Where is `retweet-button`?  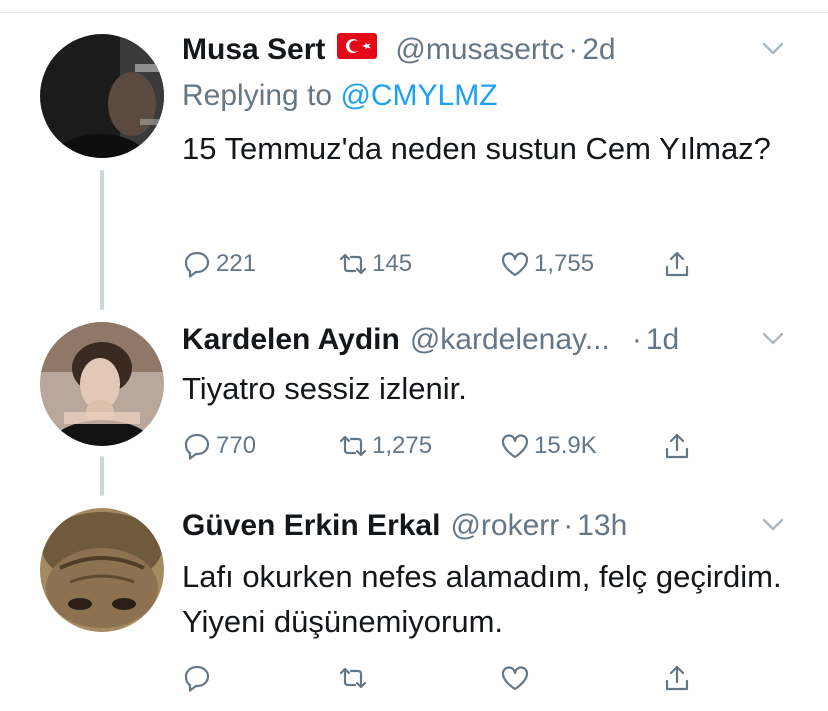
retweet-button is located at coordinates (355, 678).